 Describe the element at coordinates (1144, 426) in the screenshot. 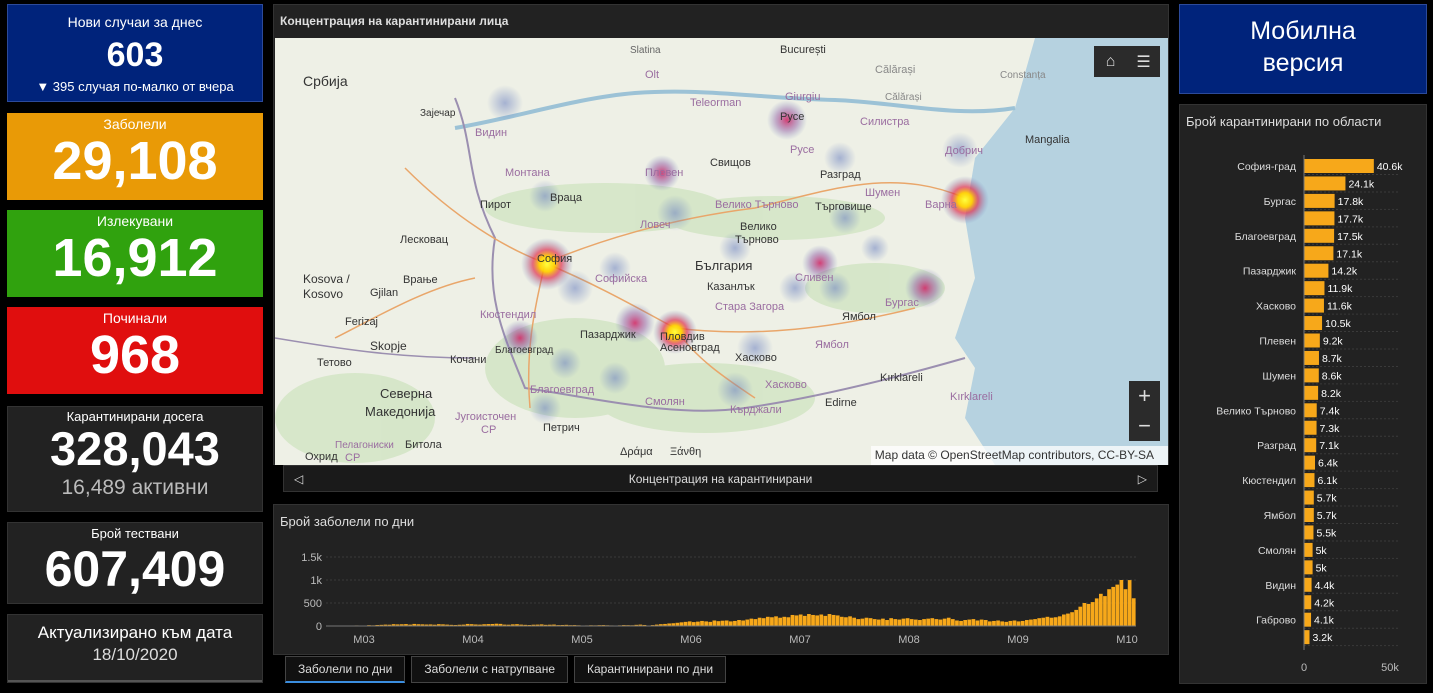

I see `zoom-out-button: −` at that location.